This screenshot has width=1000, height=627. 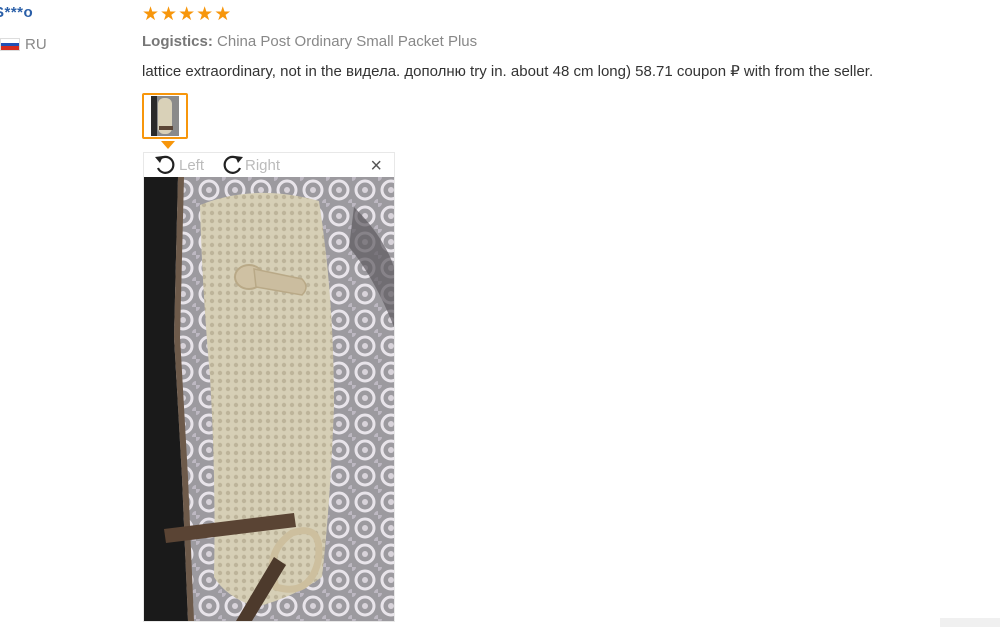 I want to click on rotate-right-button: Right, so click(x=250, y=165).